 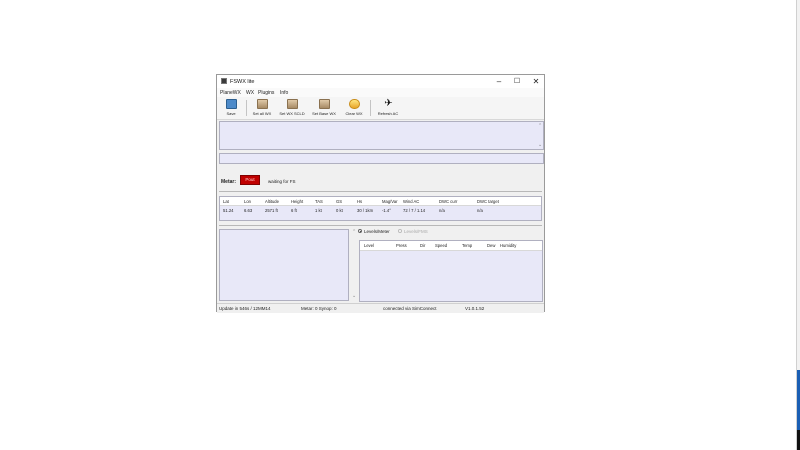 I want to click on levels-header: Temp, so click(x=467, y=245).